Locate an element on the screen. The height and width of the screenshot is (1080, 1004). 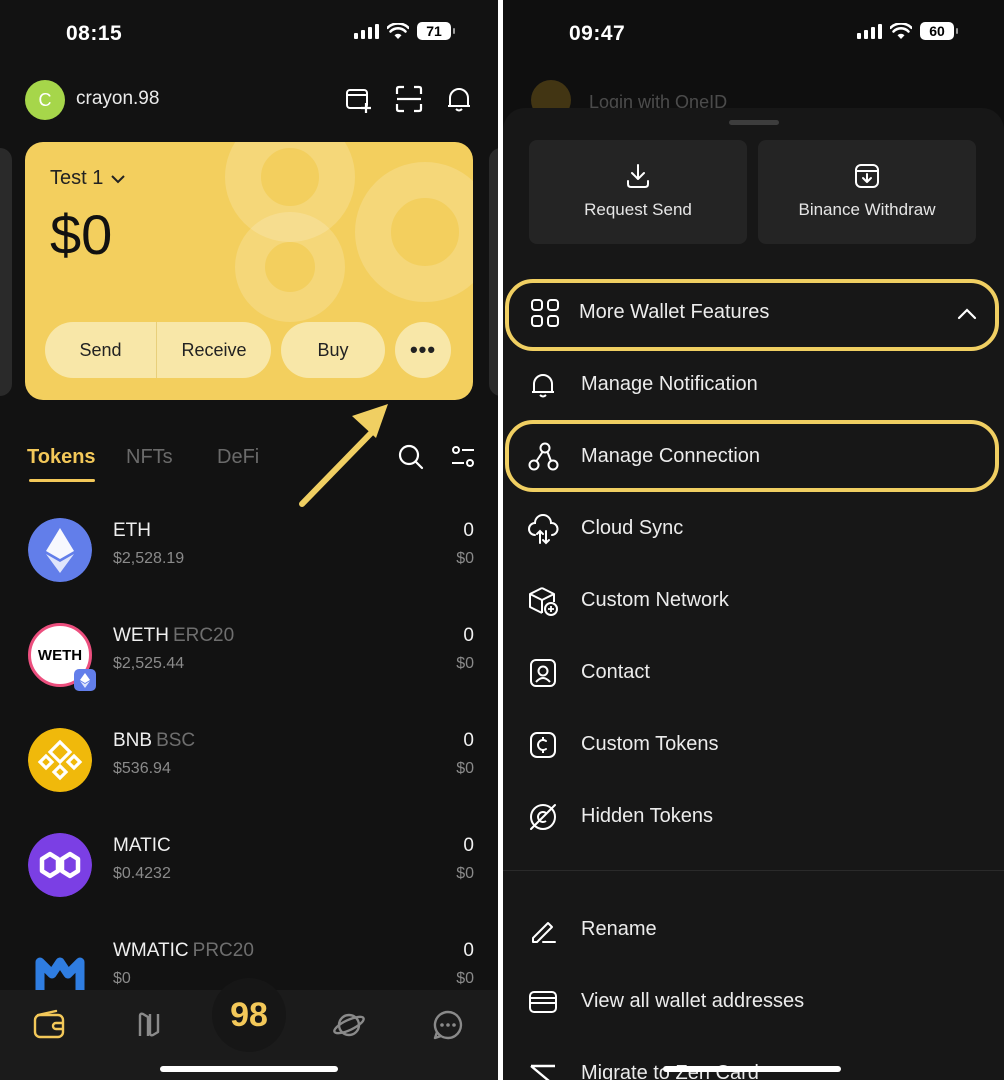
eth-network-badge-icon is located at coordinates (85, 680).